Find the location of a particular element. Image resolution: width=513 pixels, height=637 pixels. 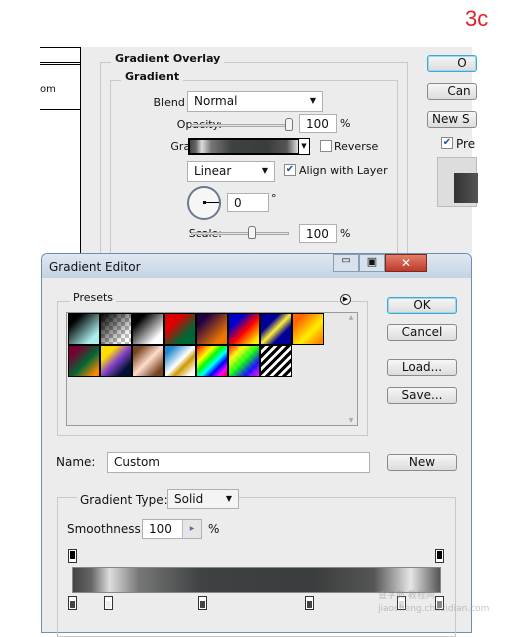

close-button: ✕ is located at coordinates (406, 263).